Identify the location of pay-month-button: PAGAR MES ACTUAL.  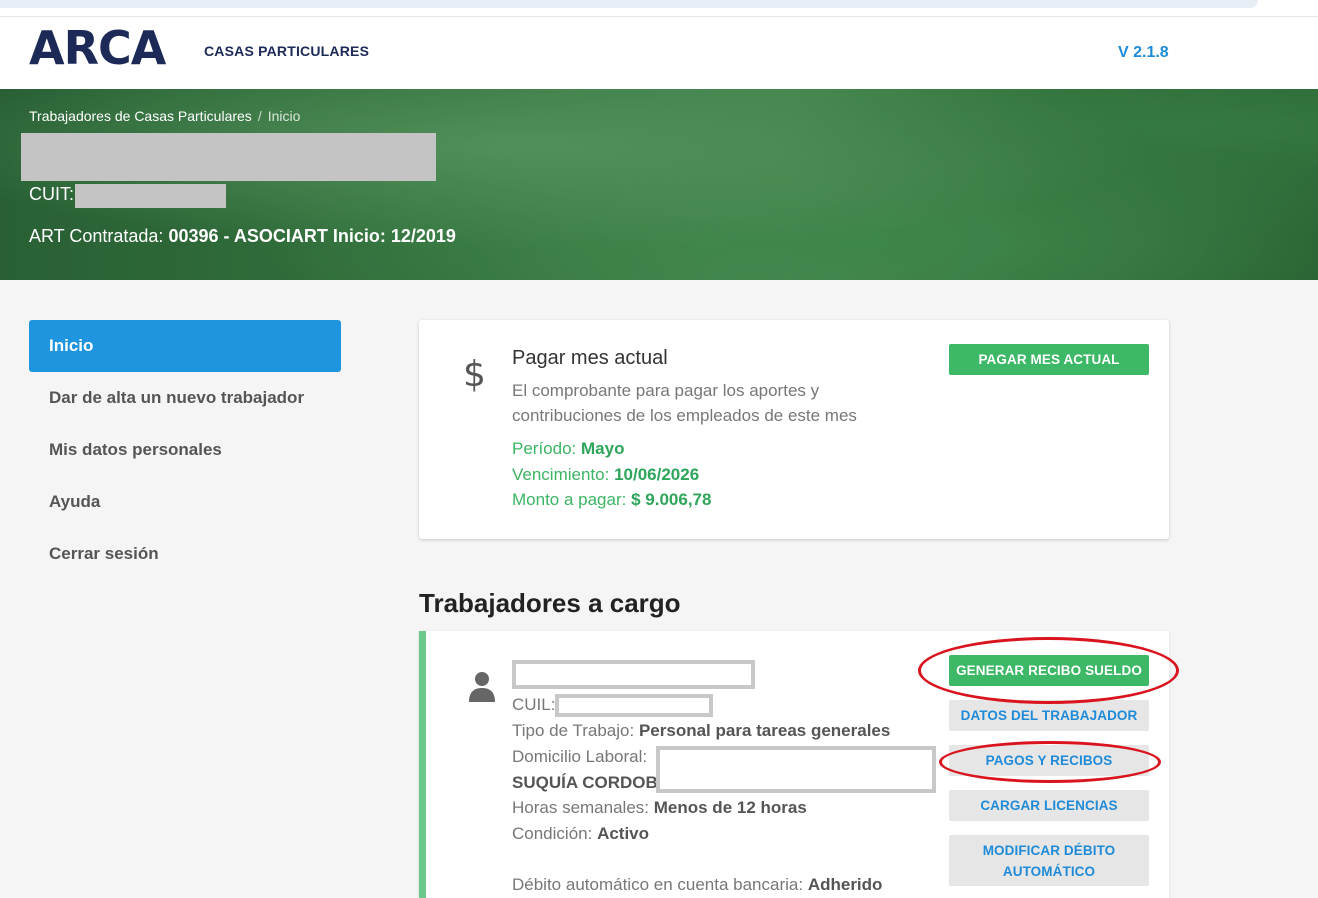
(1049, 359).